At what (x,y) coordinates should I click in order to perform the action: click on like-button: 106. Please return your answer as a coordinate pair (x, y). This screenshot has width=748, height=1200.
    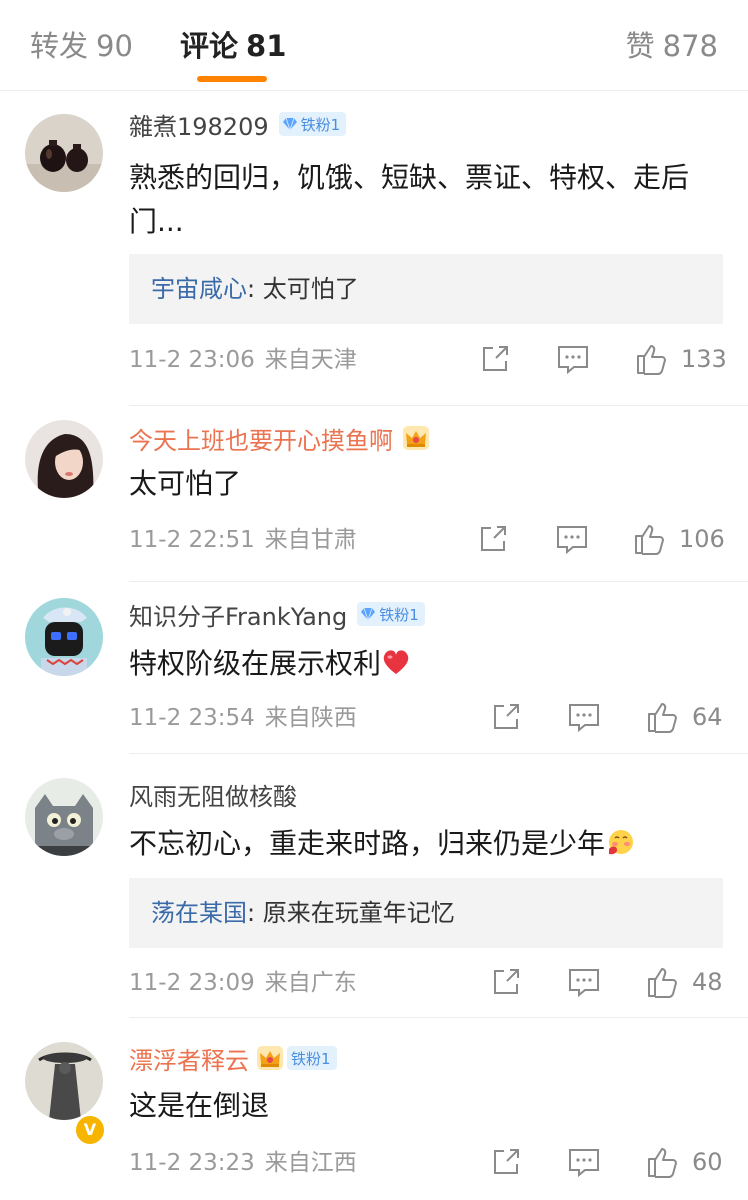
    Looking at the image, I should click on (679, 539).